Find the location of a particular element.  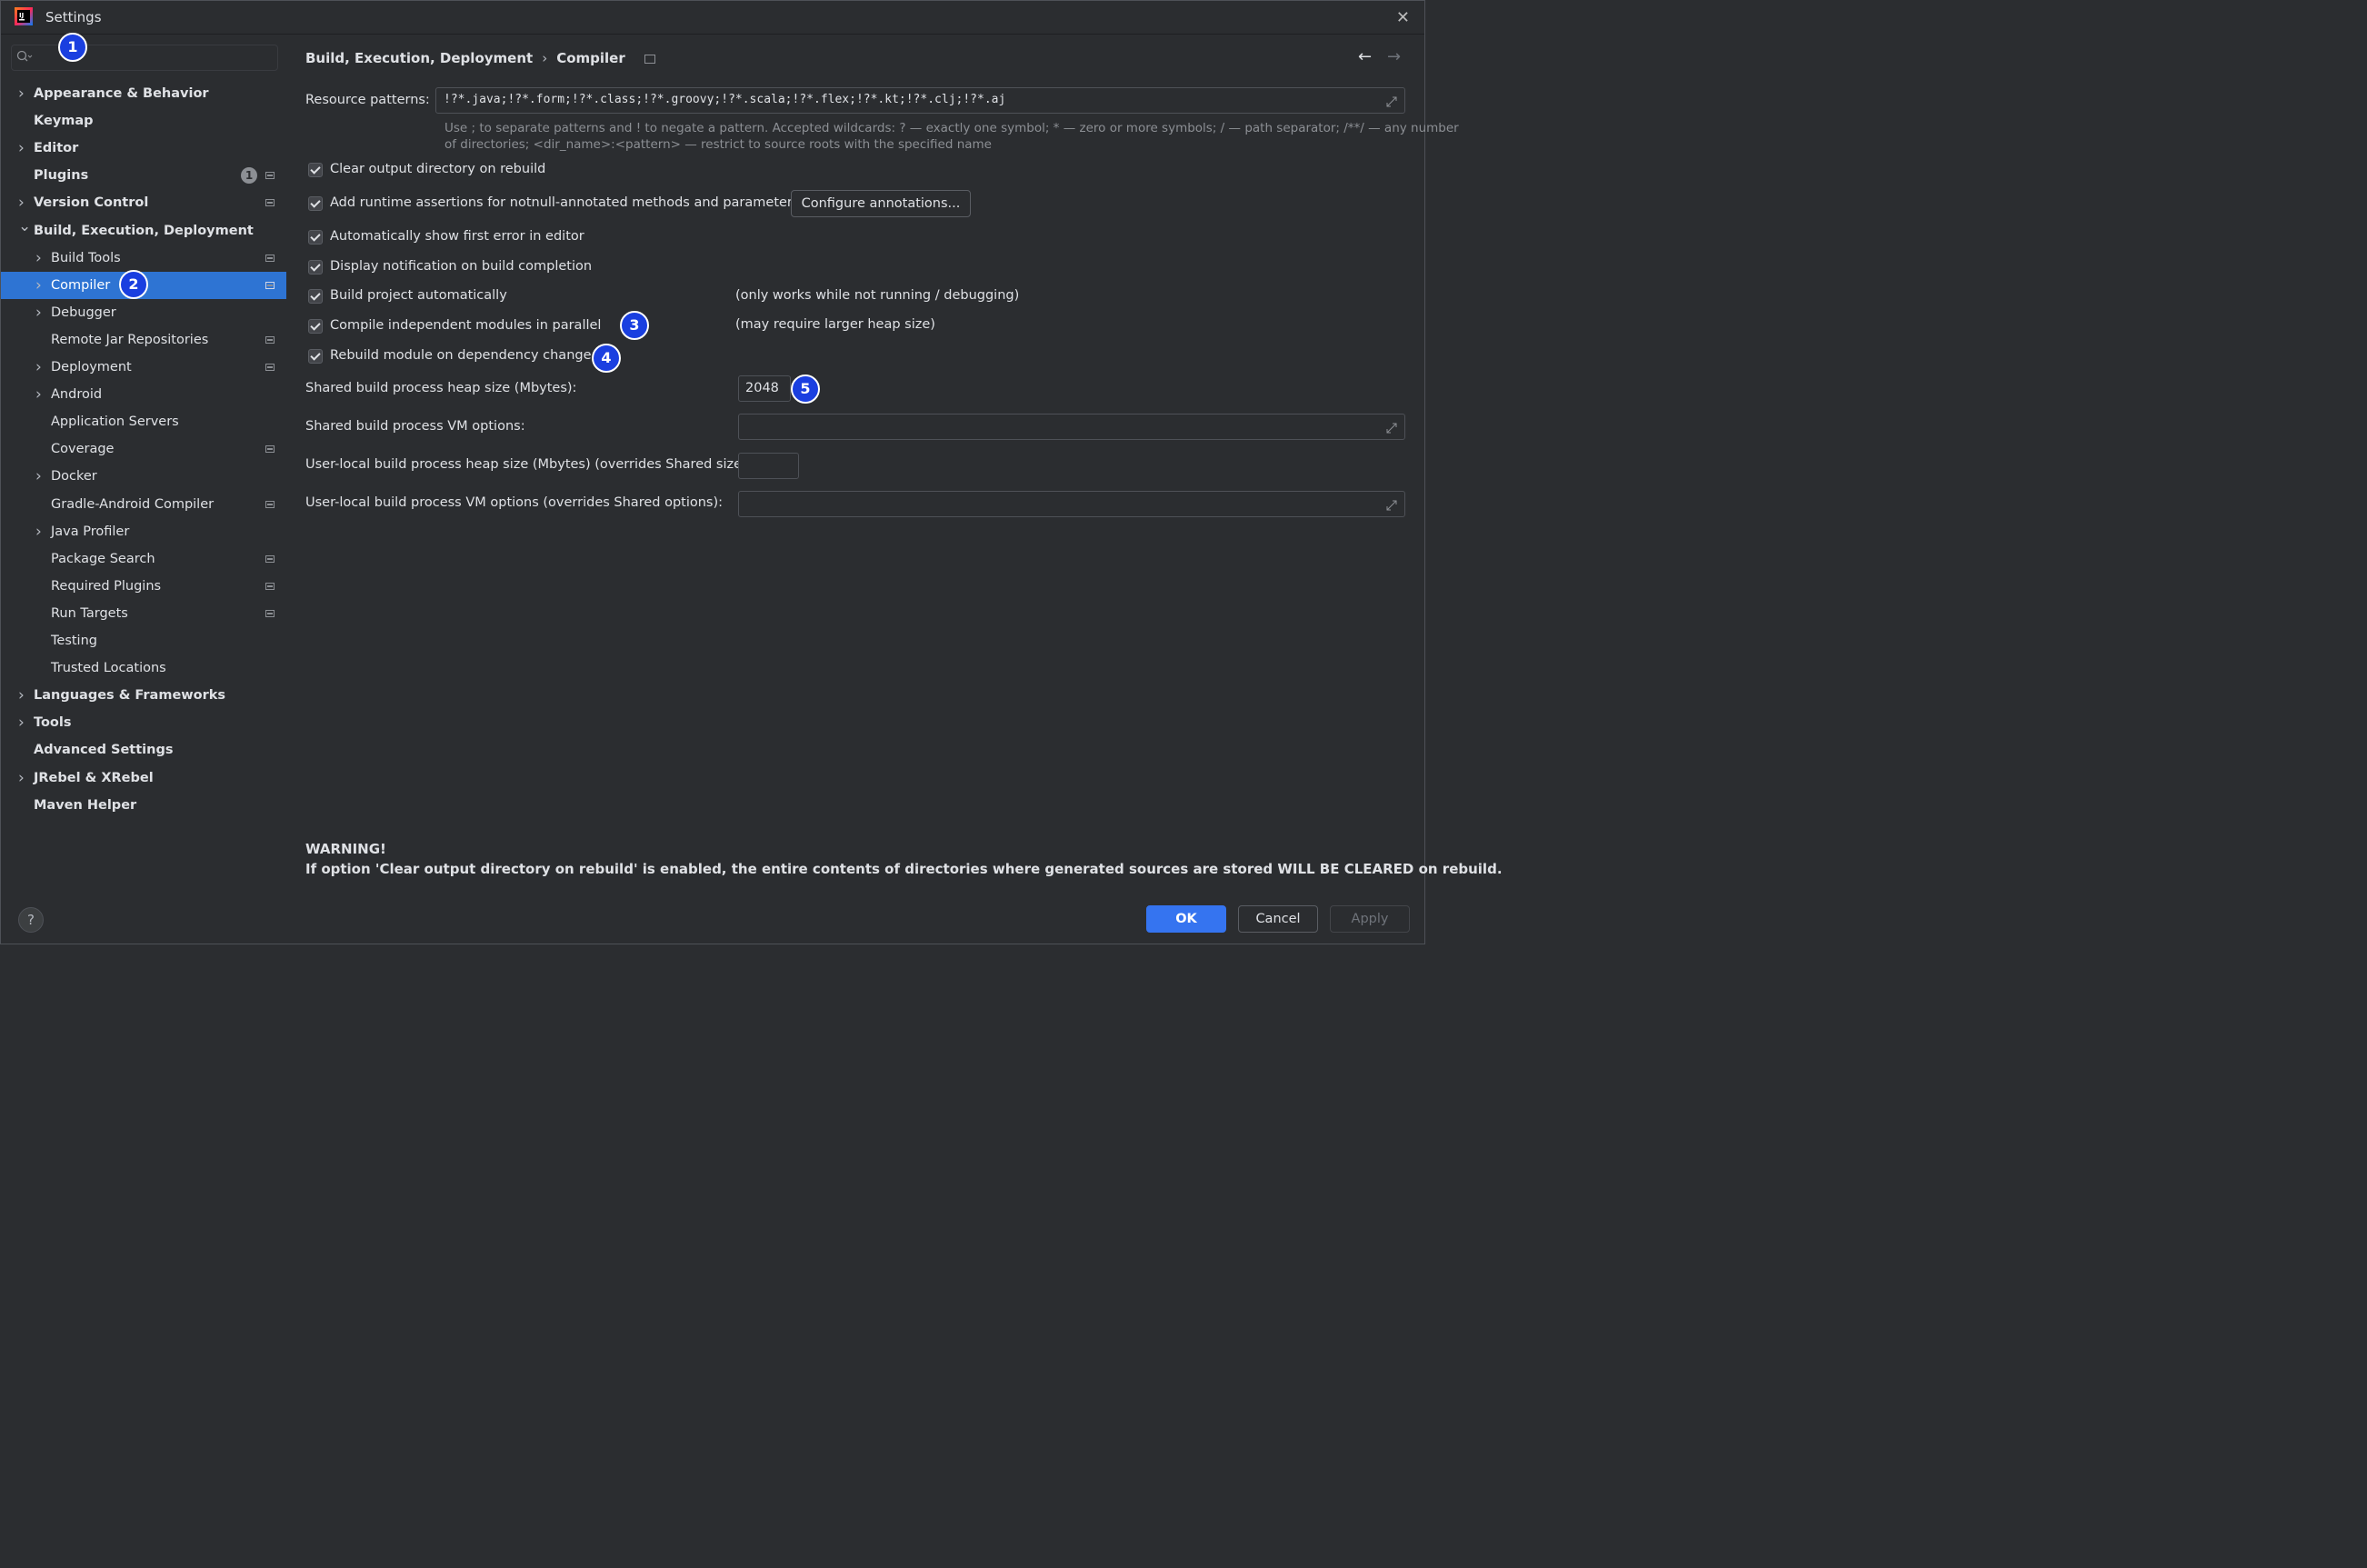

sidebar-item-languages-frameworks: › Languages & Frameworks is located at coordinates (144, 696).